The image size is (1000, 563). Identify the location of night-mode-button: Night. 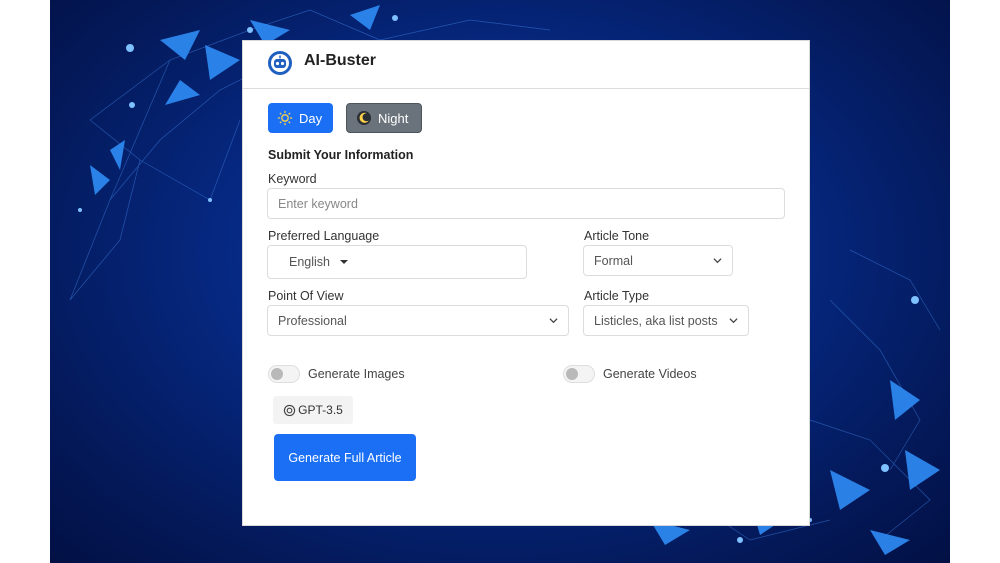
(384, 118).